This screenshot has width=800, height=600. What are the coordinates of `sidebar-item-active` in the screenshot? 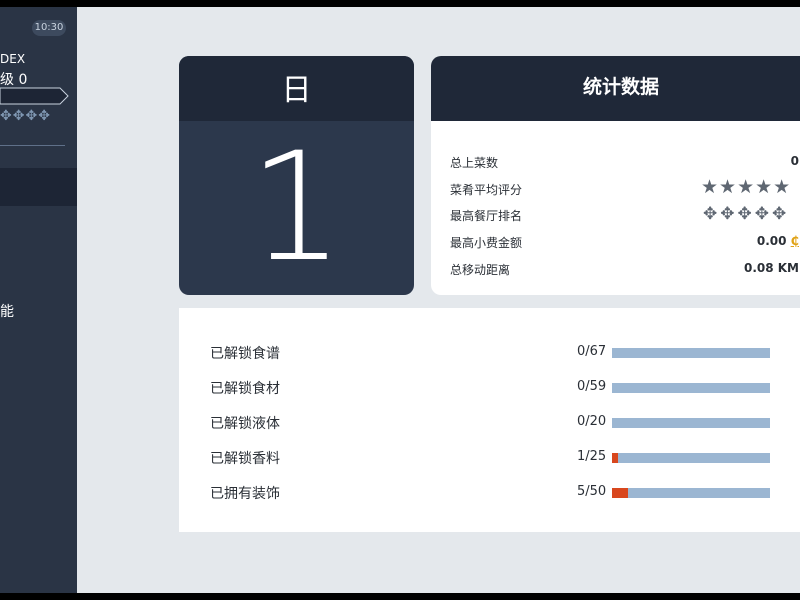 It's located at (38, 187).